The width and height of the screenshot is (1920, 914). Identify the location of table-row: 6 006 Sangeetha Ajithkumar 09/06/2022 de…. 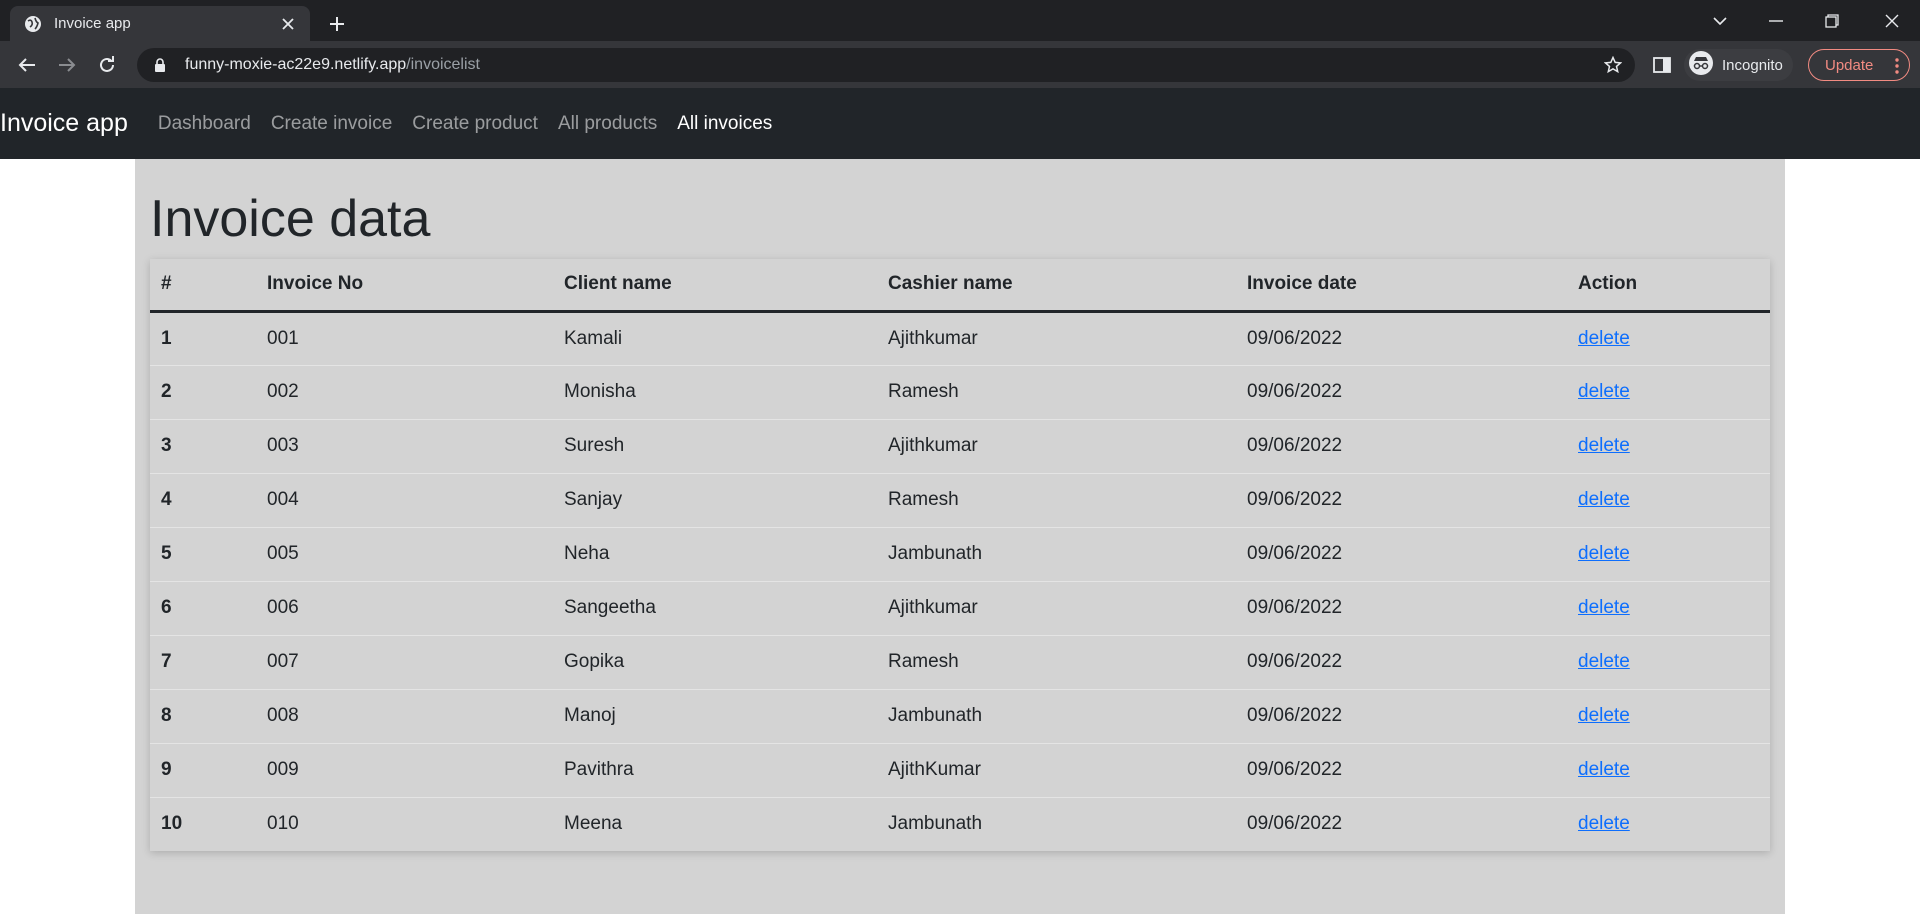
(960, 608).